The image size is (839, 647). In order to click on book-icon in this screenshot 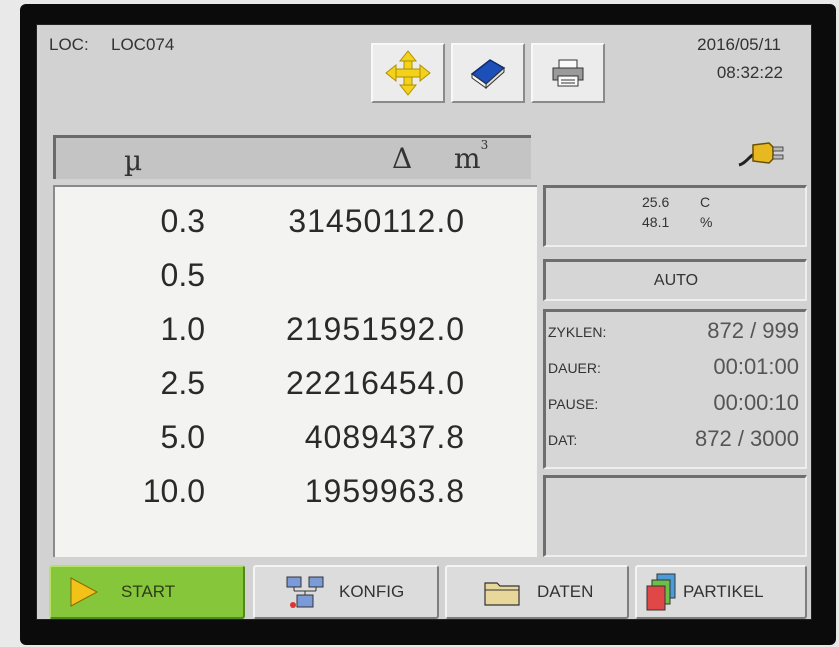, I will do `click(488, 74)`.